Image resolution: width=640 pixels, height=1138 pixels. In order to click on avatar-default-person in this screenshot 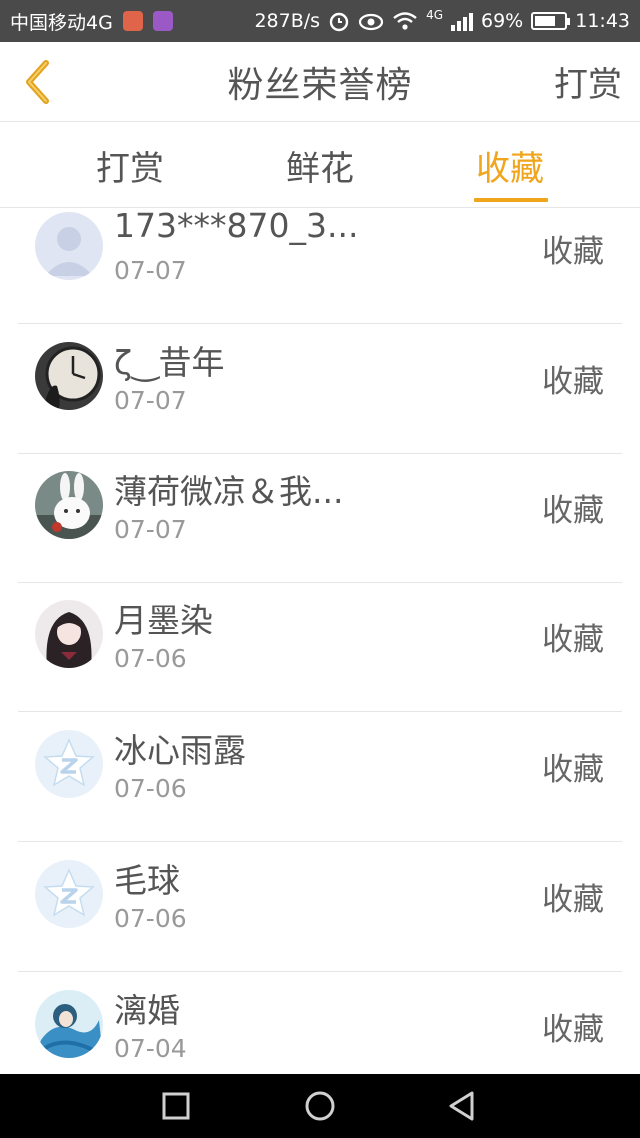, I will do `click(69, 246)`.